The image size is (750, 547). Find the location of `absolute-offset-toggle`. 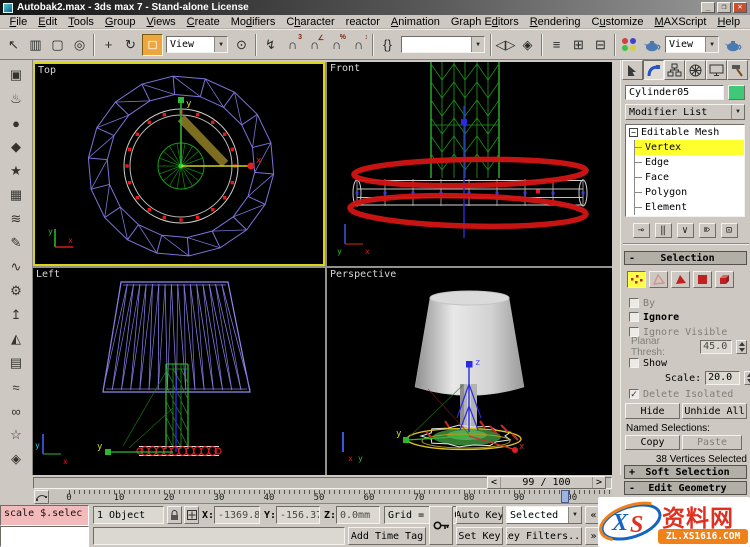

absolute-offset-toggle is located at coordinates (191, 515).